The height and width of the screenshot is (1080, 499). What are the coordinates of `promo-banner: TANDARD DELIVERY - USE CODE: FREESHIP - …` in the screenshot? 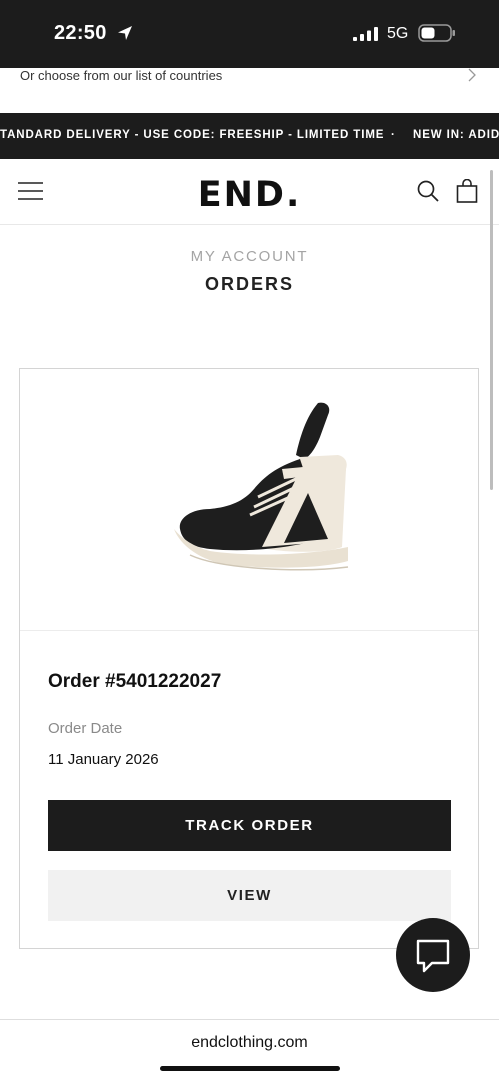 It's located at (249, 136).